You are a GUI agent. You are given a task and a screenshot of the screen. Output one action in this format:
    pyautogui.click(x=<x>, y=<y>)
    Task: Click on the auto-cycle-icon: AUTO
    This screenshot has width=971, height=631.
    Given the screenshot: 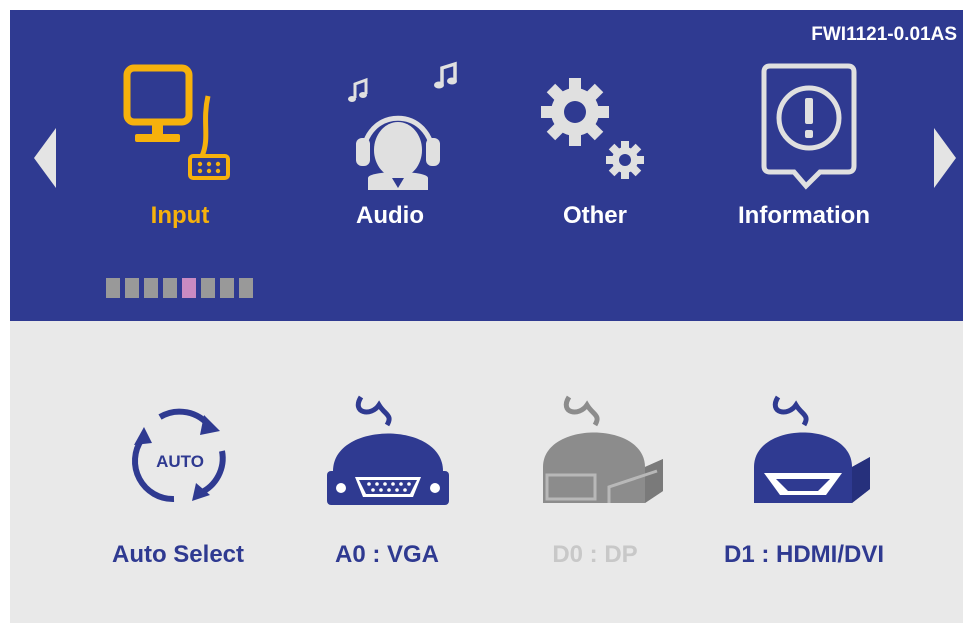 What is the action you would take?
    pyautogui.click(x=178, y=455)
    